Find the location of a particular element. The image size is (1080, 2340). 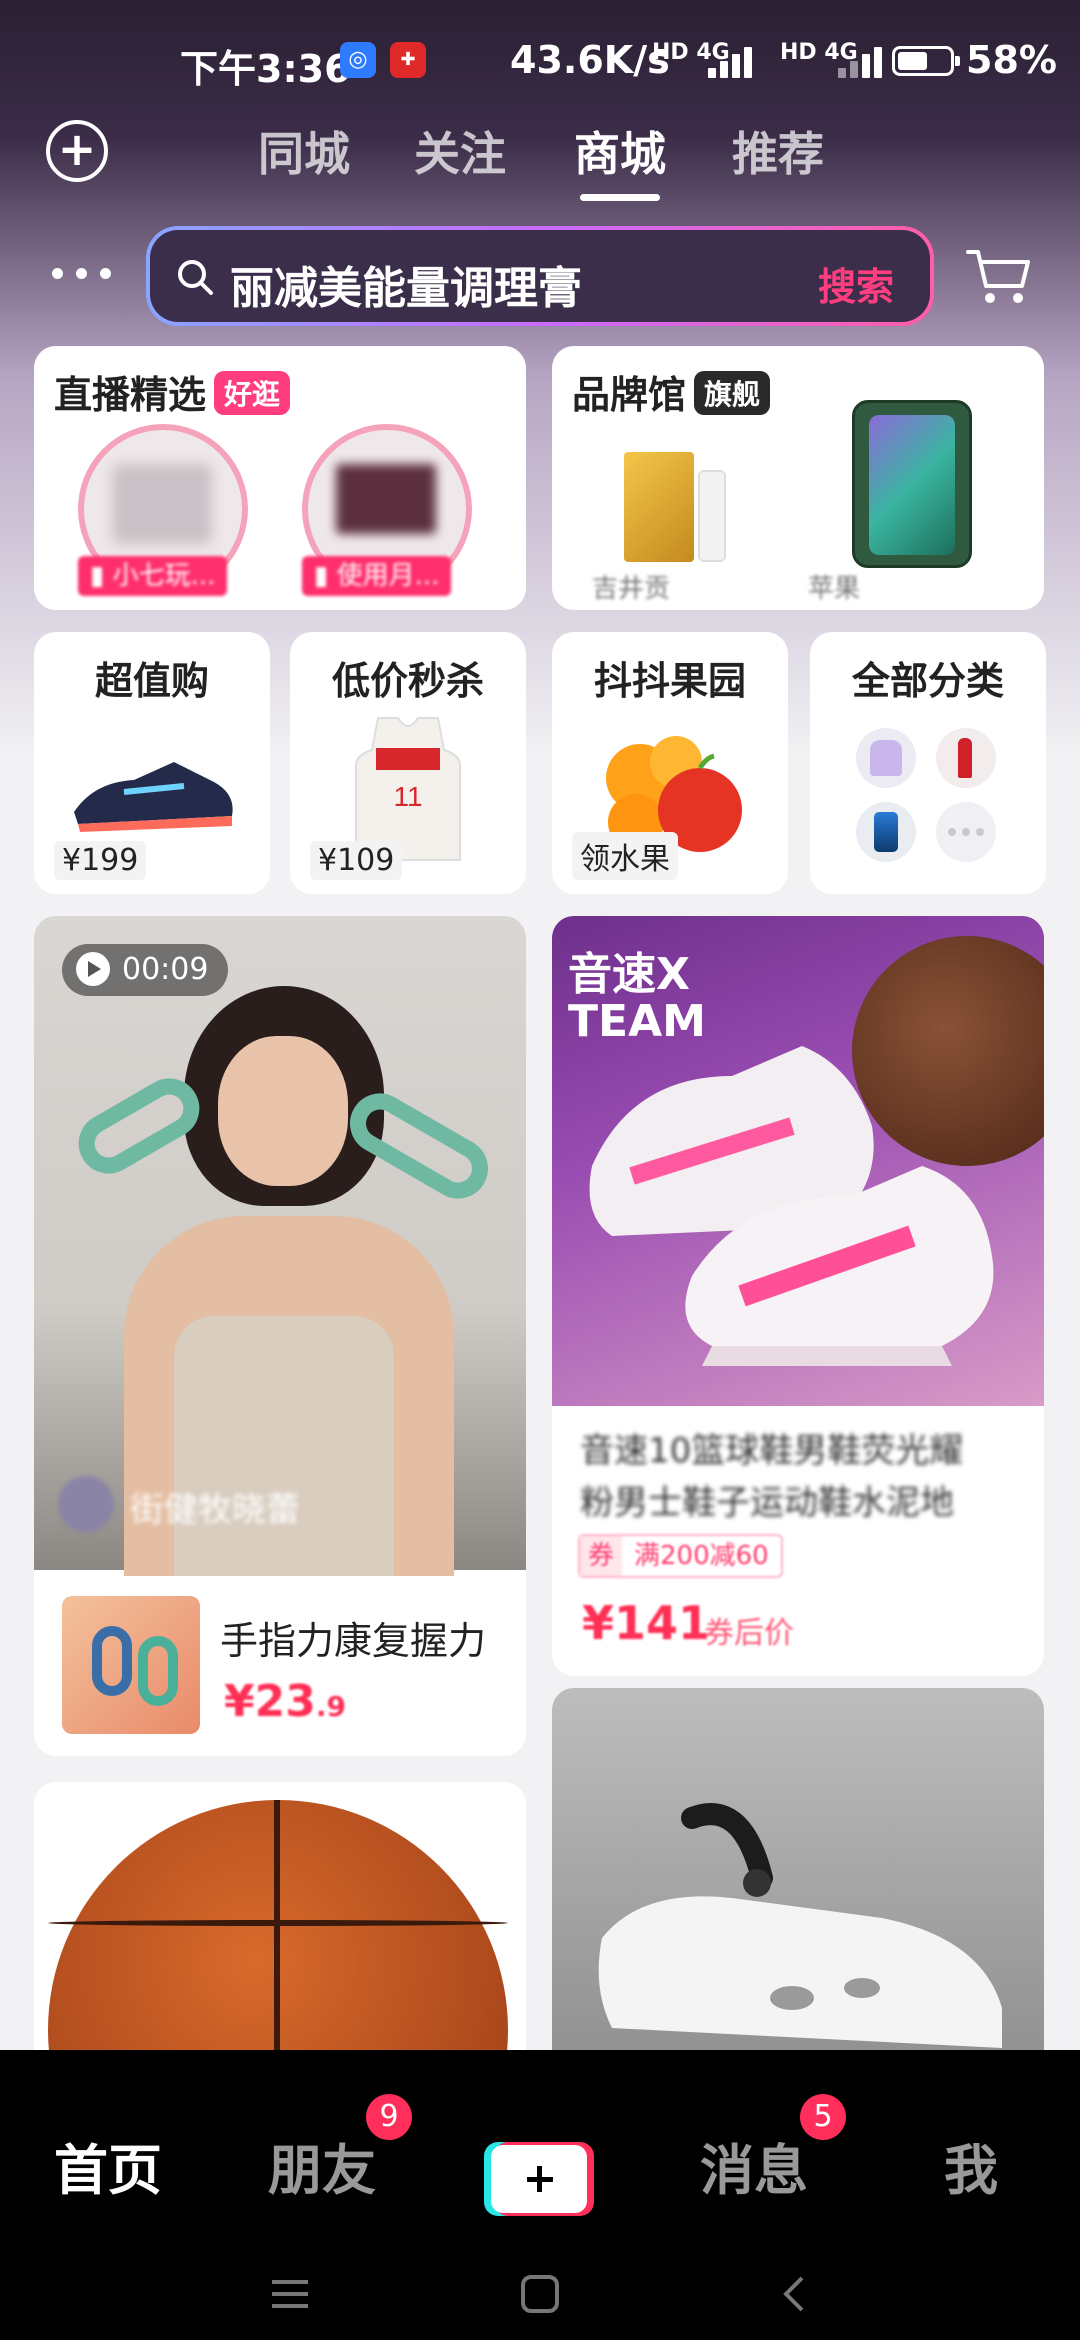

brand-name: 苹果 is located at coordinates (834, 589).